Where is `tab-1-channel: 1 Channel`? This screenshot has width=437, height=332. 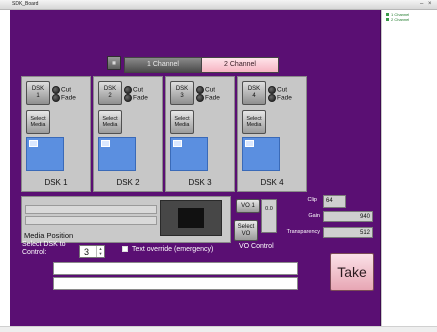 tab-1-channel: 1 Channel is located at coordinates (163, 65).